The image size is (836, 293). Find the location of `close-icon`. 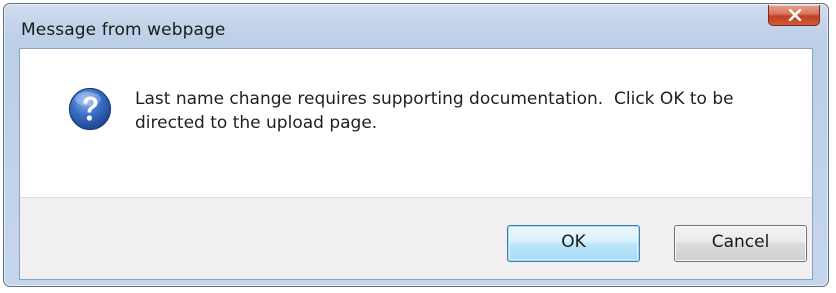

close-icon is located at coordinates (795, 15).